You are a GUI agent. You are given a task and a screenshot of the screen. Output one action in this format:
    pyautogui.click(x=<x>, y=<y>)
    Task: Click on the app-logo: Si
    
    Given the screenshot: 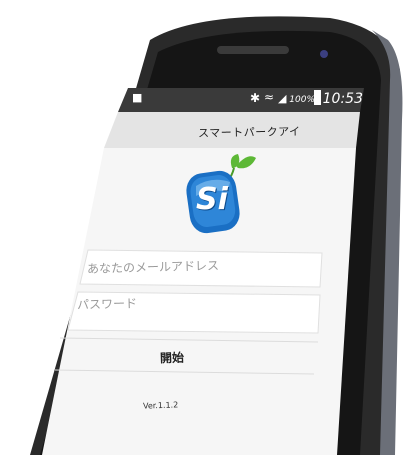 What is the action you would take?
    pyautogui.click(x=221, y=193)
    